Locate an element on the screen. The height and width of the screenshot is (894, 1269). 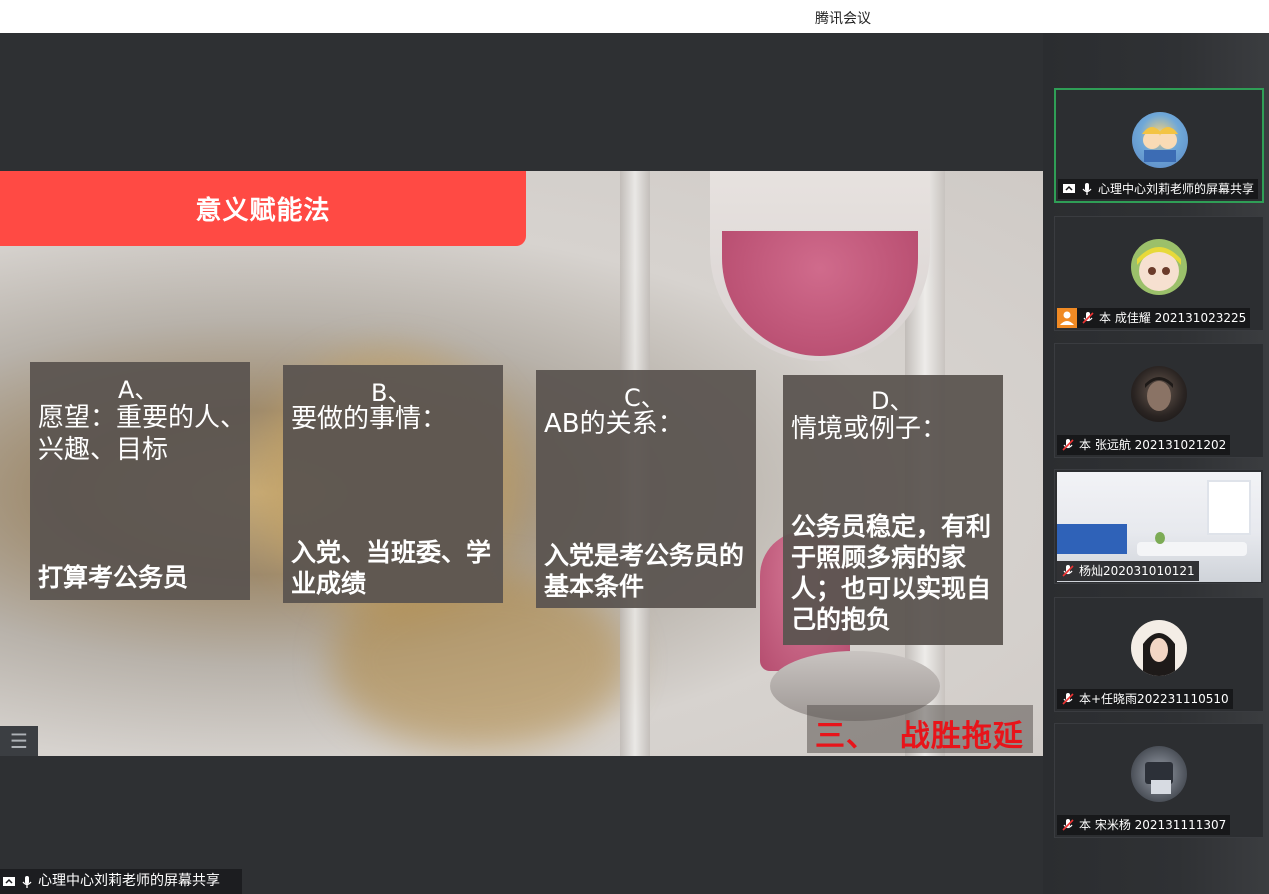
participant-label: 心理中心刘莉老师的屏幕共享 is located at coordinates (1158, 189).